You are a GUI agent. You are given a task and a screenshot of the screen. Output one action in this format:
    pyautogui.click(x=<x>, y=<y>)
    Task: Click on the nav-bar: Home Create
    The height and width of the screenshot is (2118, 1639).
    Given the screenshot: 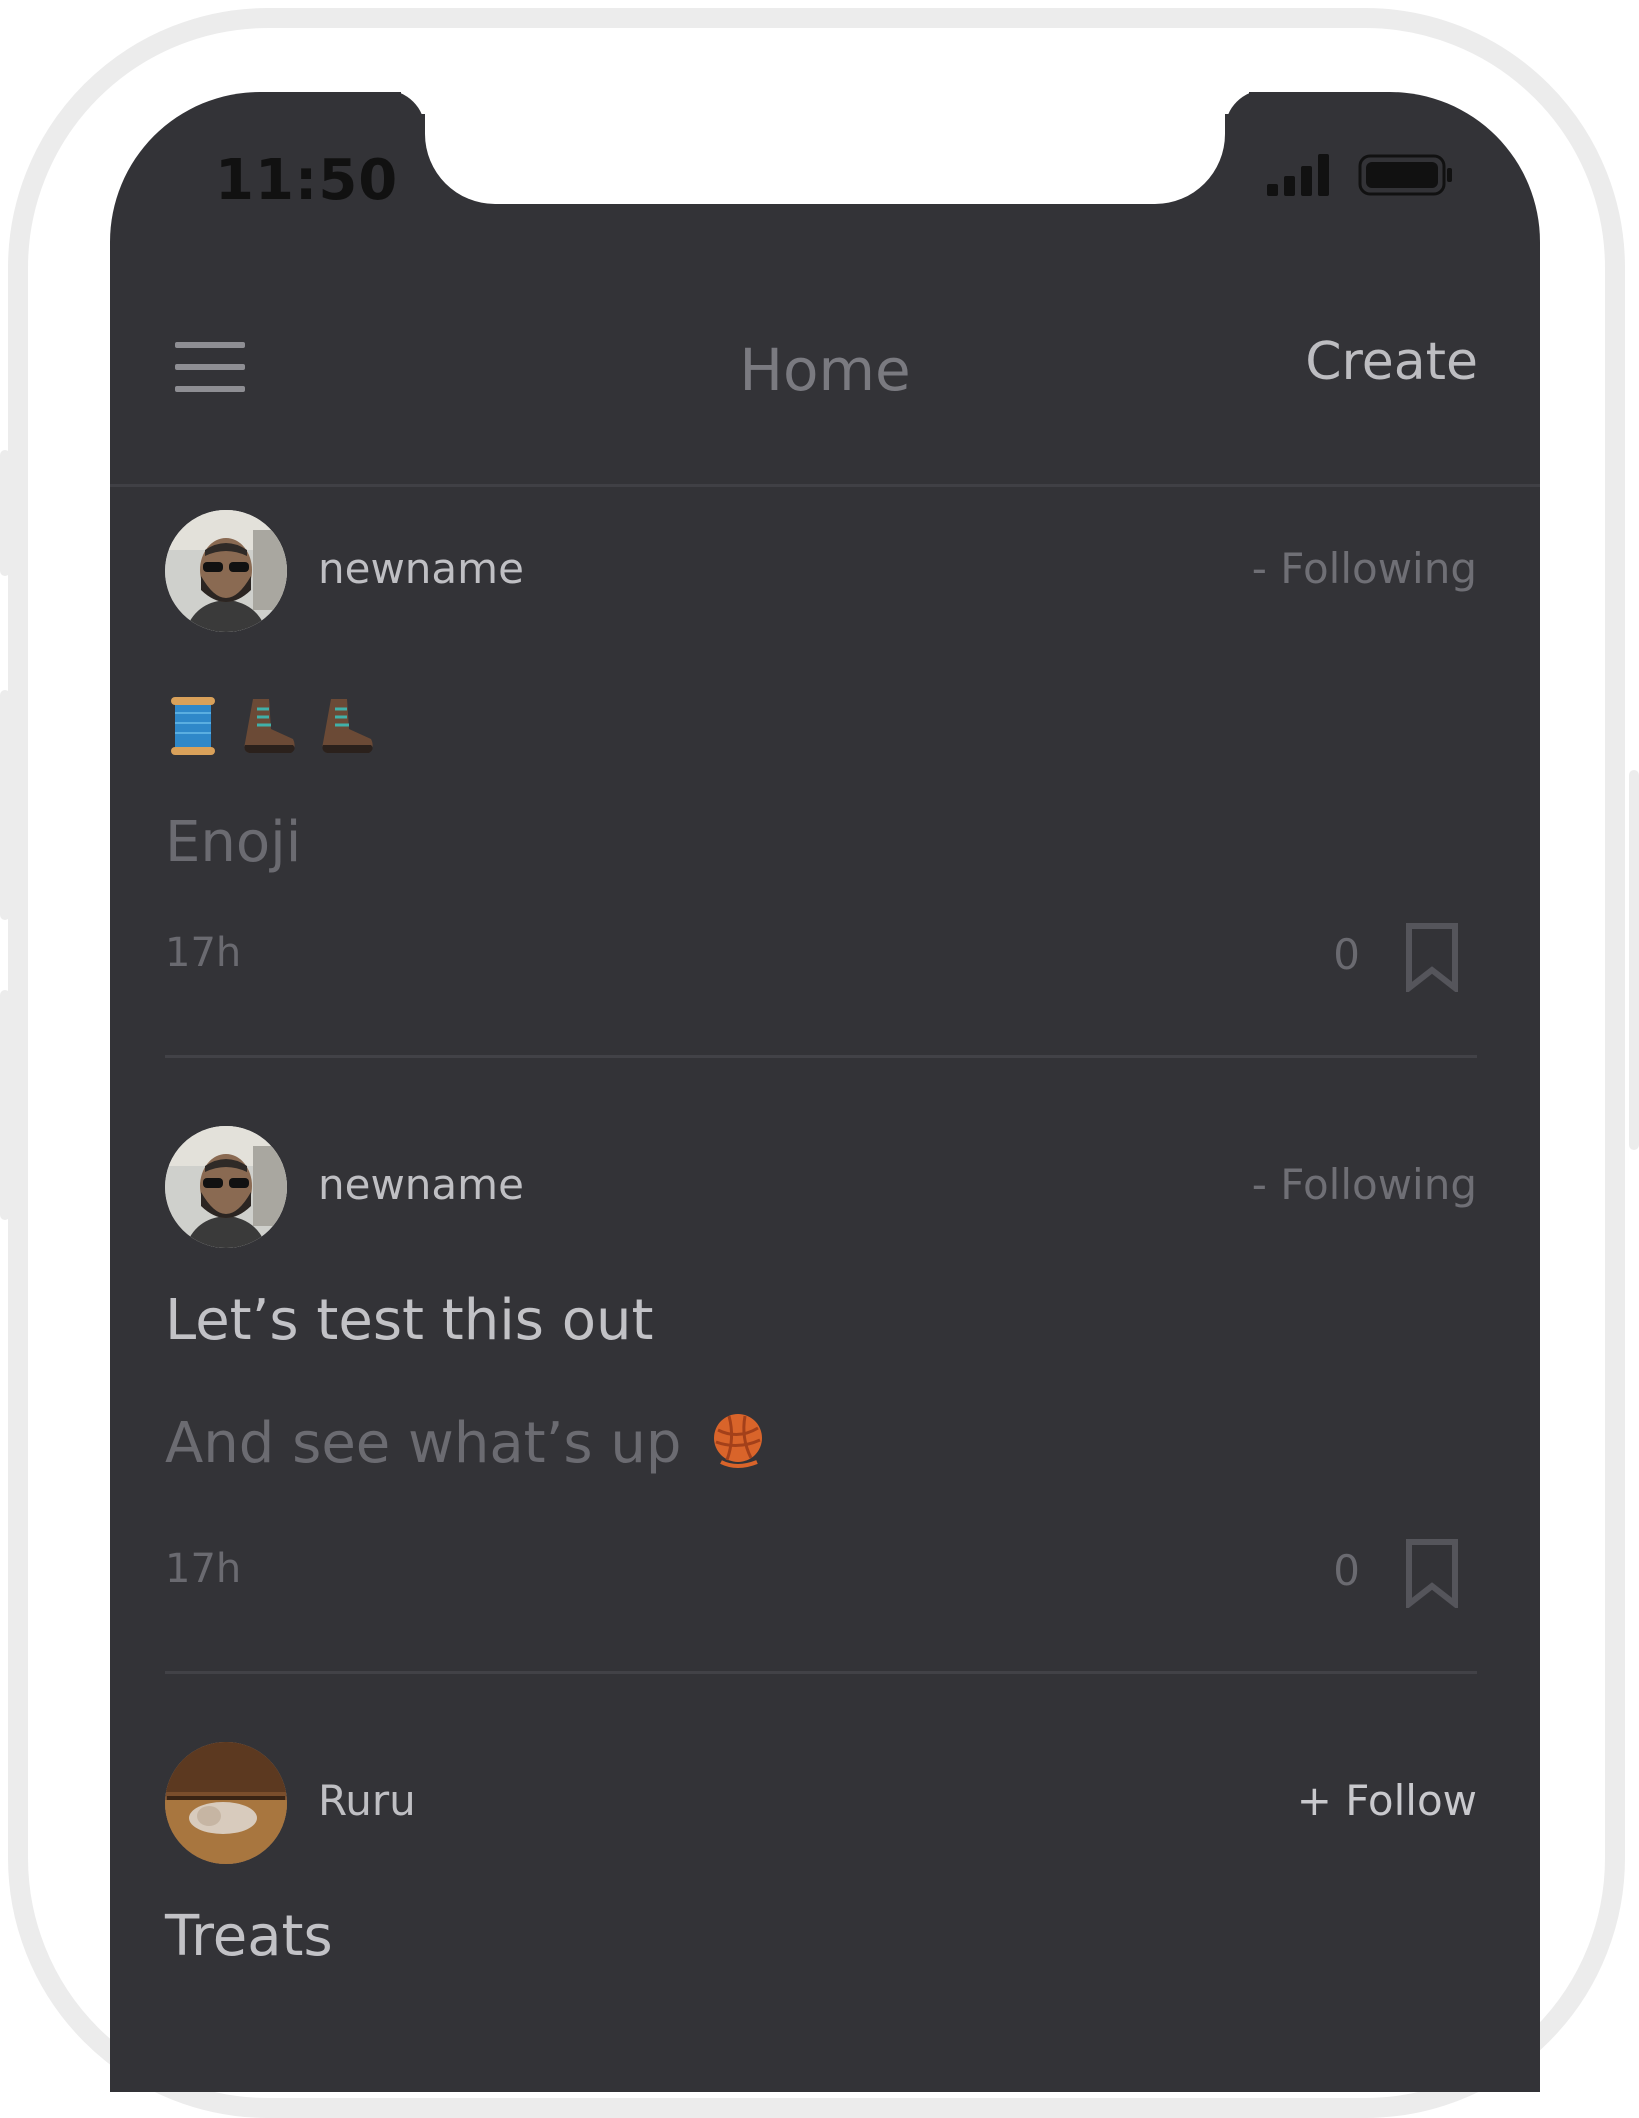 What is the action you would take?
    pyautogui.click(x=825, y=369)
    